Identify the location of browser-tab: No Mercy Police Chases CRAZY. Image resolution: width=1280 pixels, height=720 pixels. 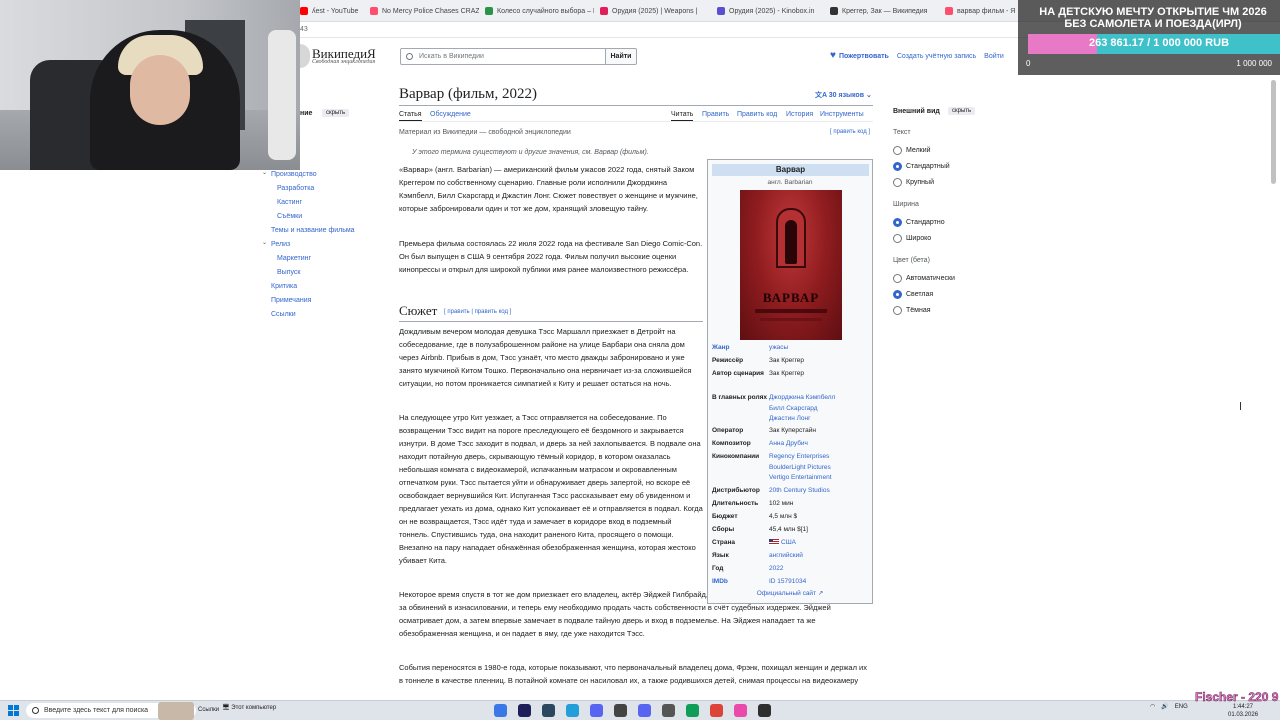
(424, 11).